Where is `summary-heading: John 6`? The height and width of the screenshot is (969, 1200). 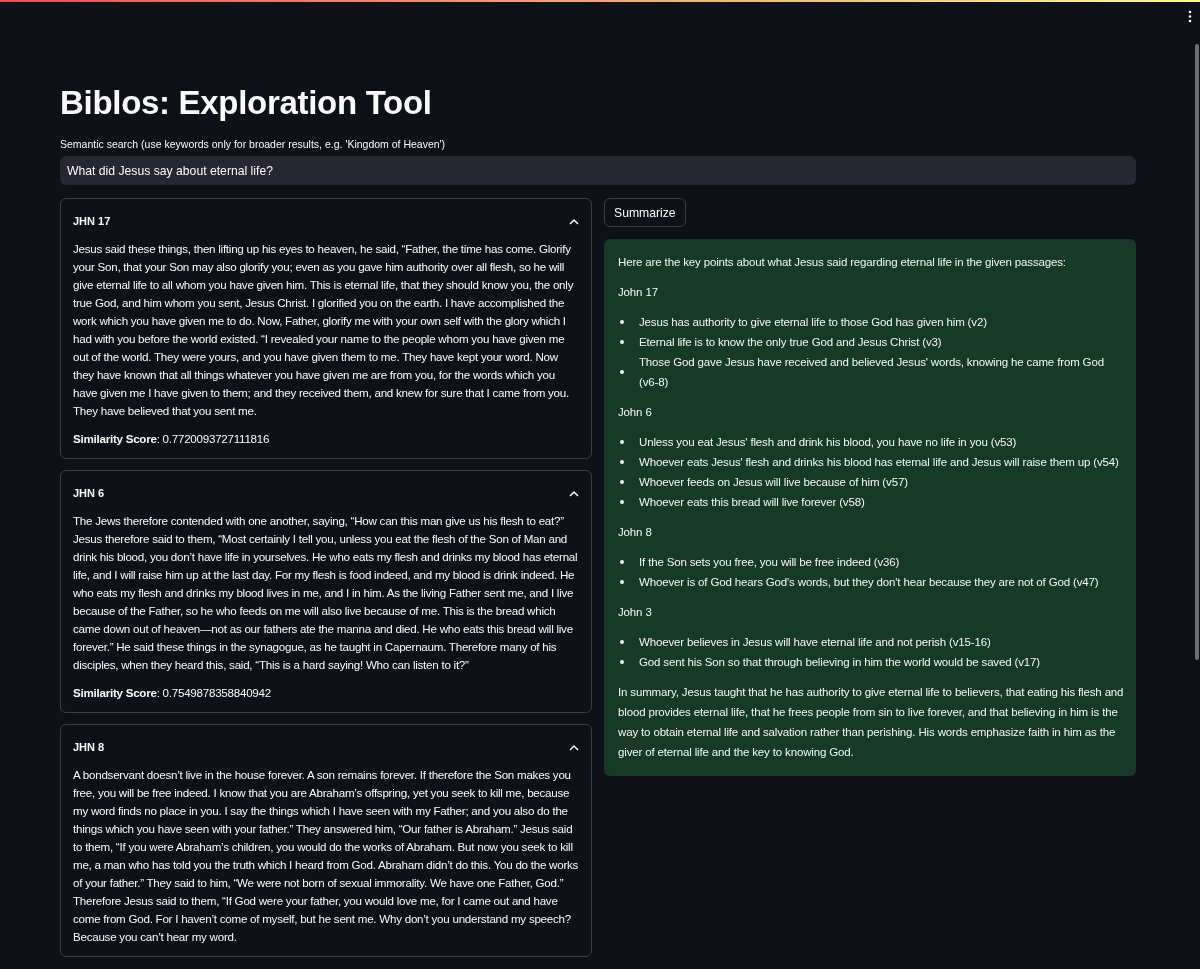
summary-heading: John 6 is located at coordinates (635, 412).